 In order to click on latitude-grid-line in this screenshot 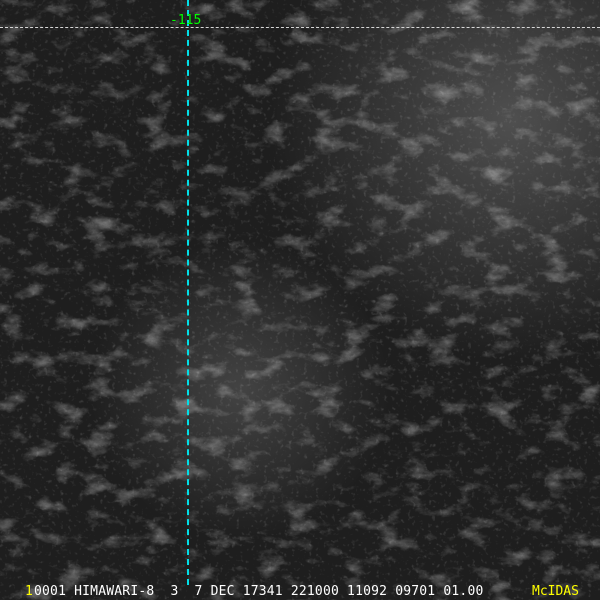, I will do `click(300, 27)`.